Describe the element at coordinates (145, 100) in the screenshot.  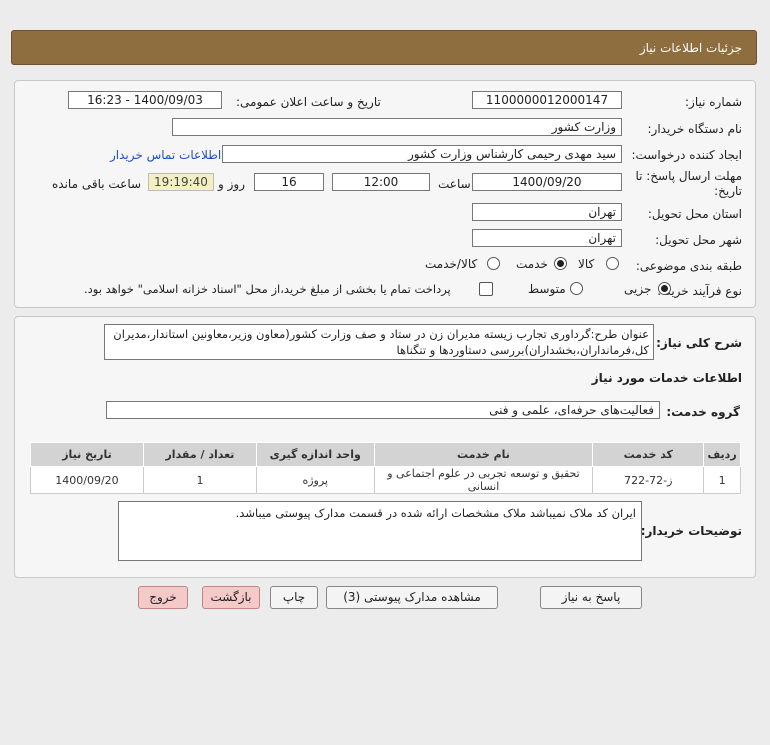
I see `announce-field: 1400/09/03 - 16:23` at that location.